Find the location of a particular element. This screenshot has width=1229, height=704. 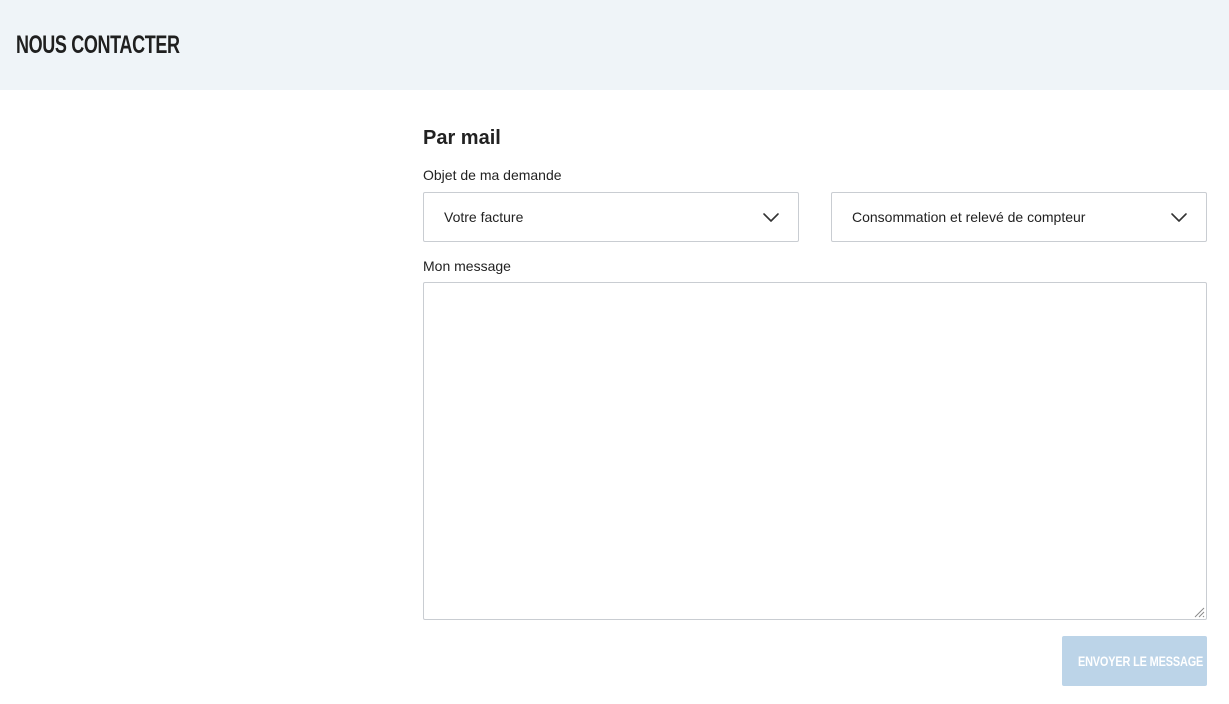

section-title: Par mail is located at coordinates (462, 138).